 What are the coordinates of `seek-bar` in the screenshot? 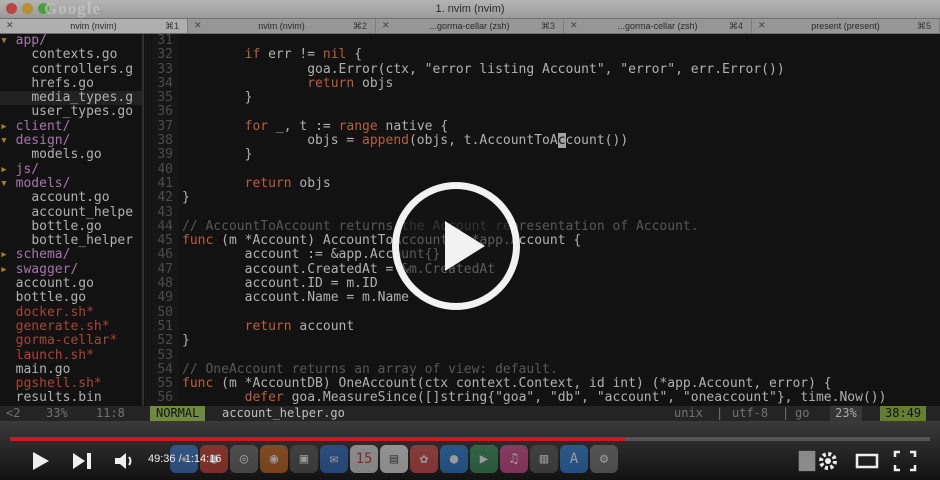 It's located at (470, 439).